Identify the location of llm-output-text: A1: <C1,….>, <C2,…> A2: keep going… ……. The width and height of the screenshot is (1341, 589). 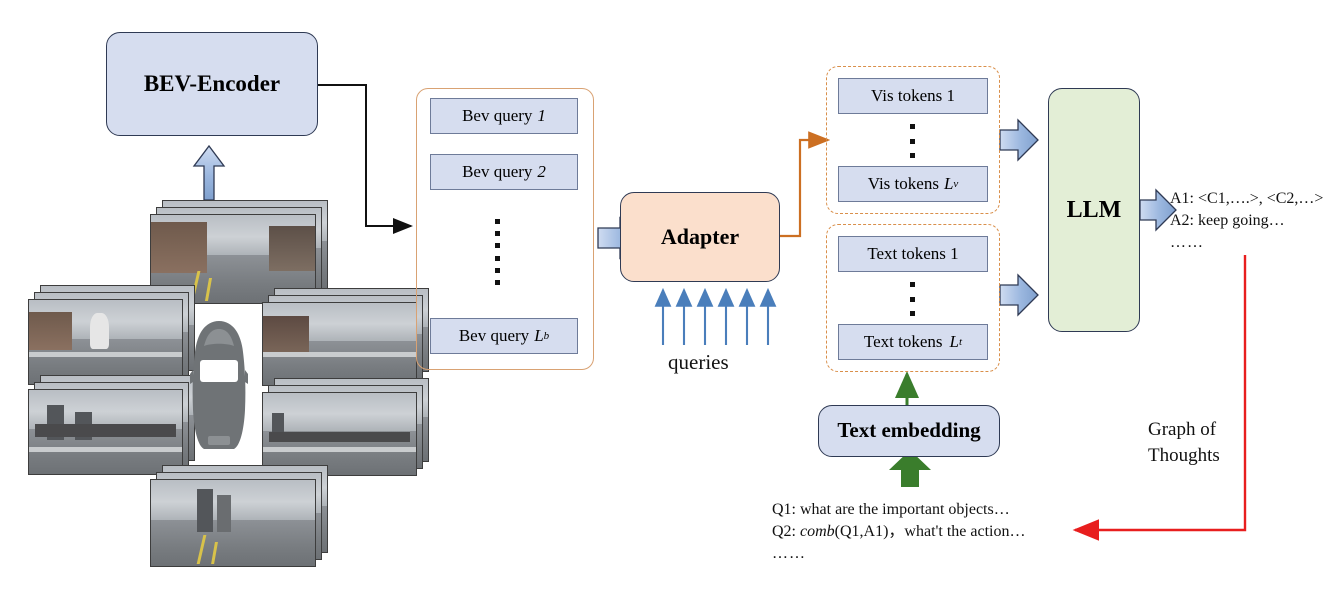
(1246, 221).